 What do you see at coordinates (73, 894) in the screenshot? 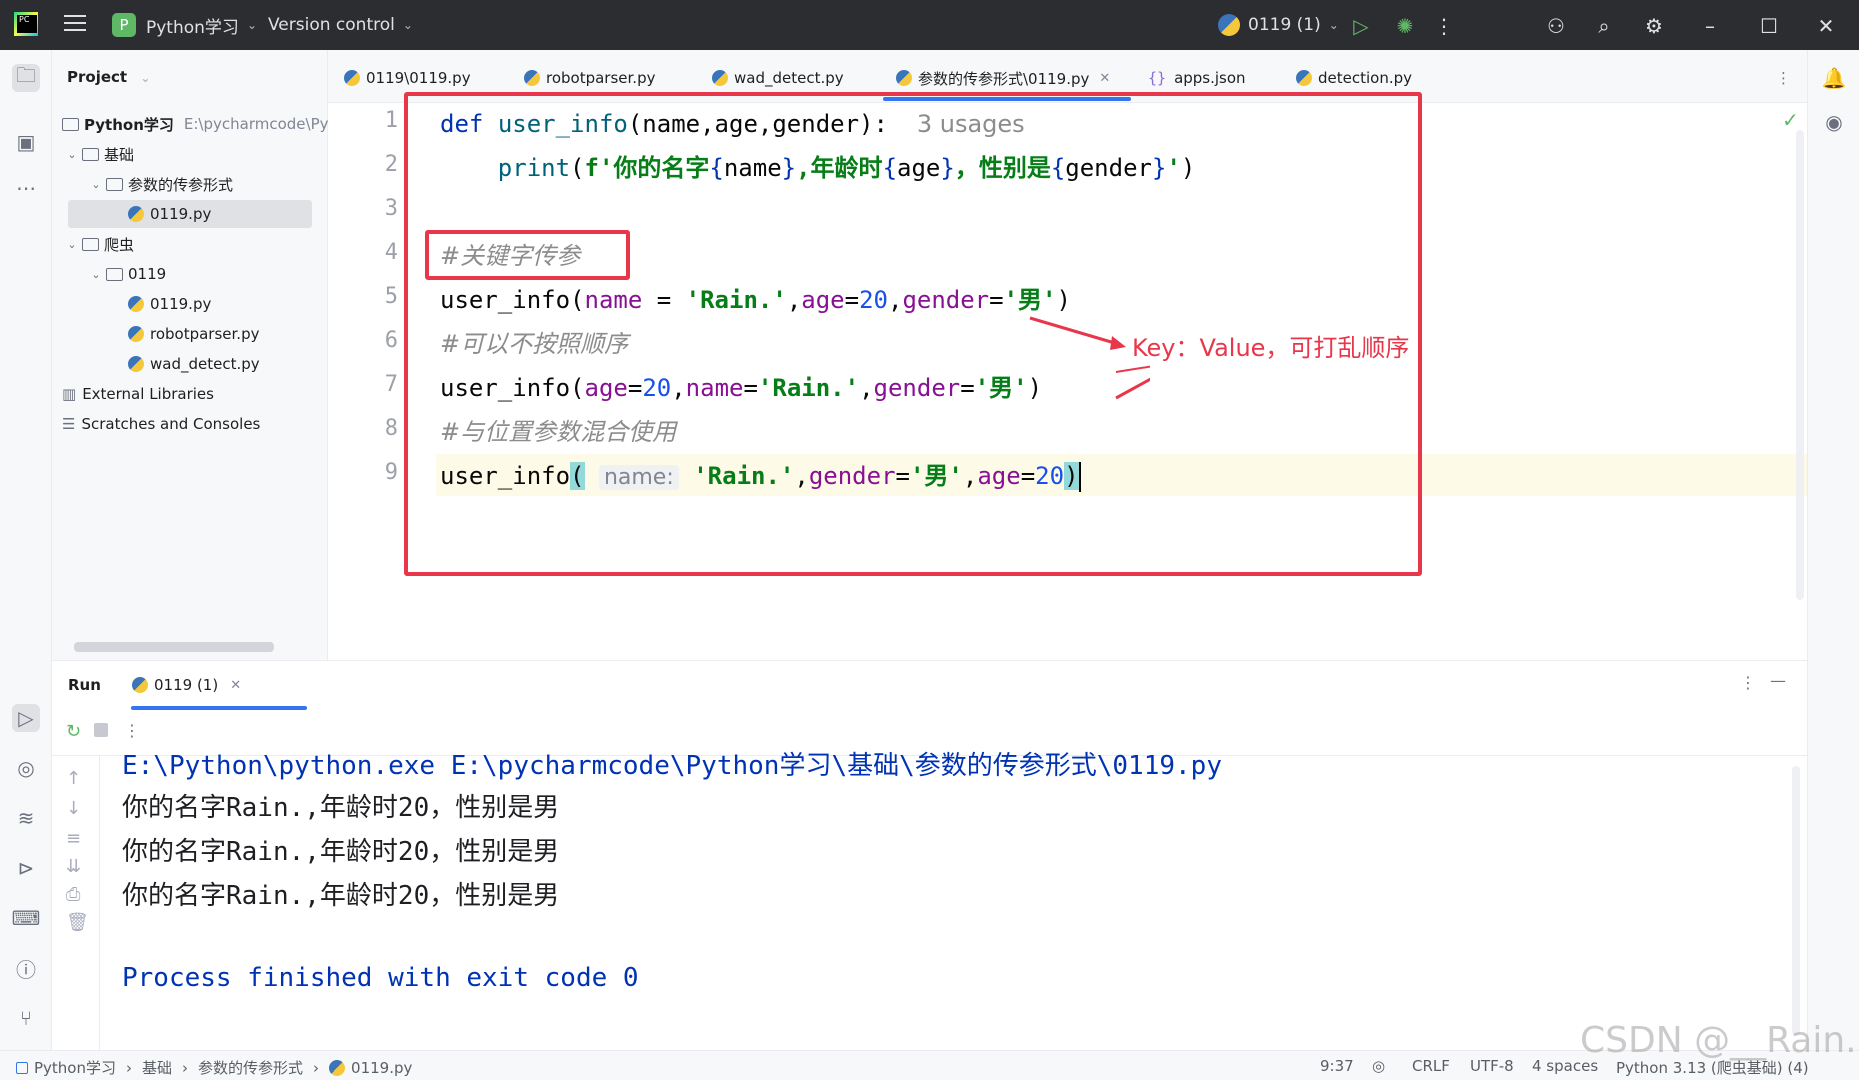
I see `print-icon: ⎙` at bounding box center [73, 894].